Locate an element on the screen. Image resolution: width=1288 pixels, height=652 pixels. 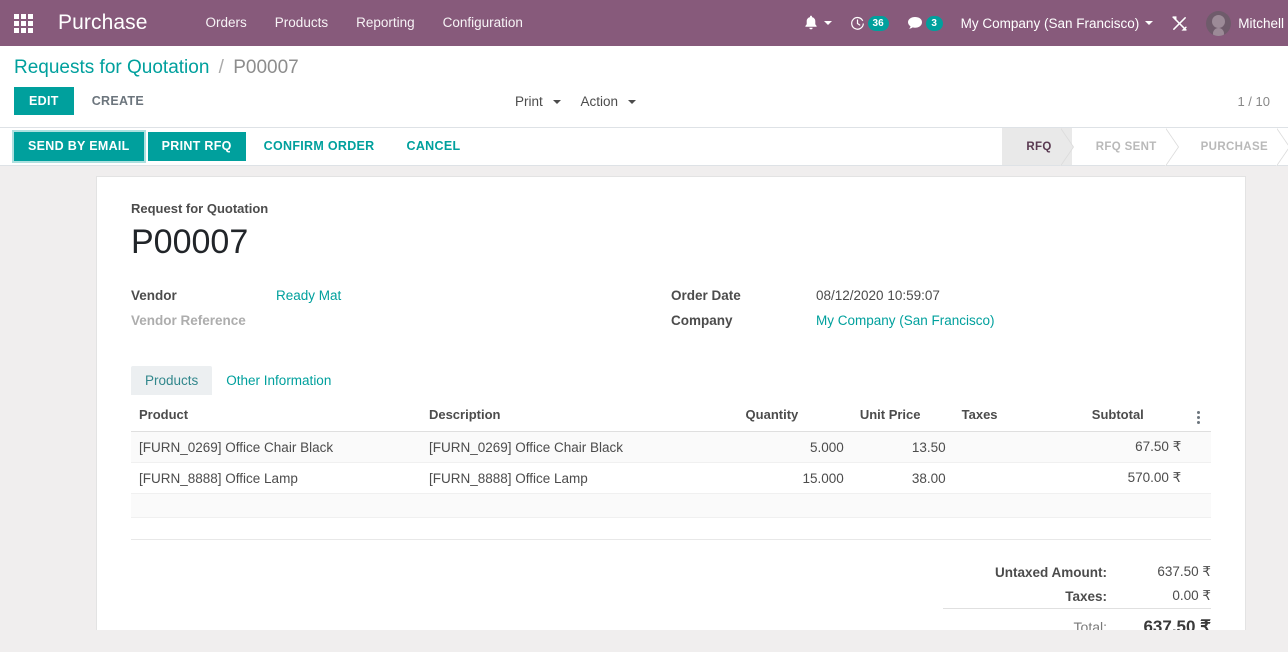
menu-item-reporting: Reporting is located at coordinates (385, 23).